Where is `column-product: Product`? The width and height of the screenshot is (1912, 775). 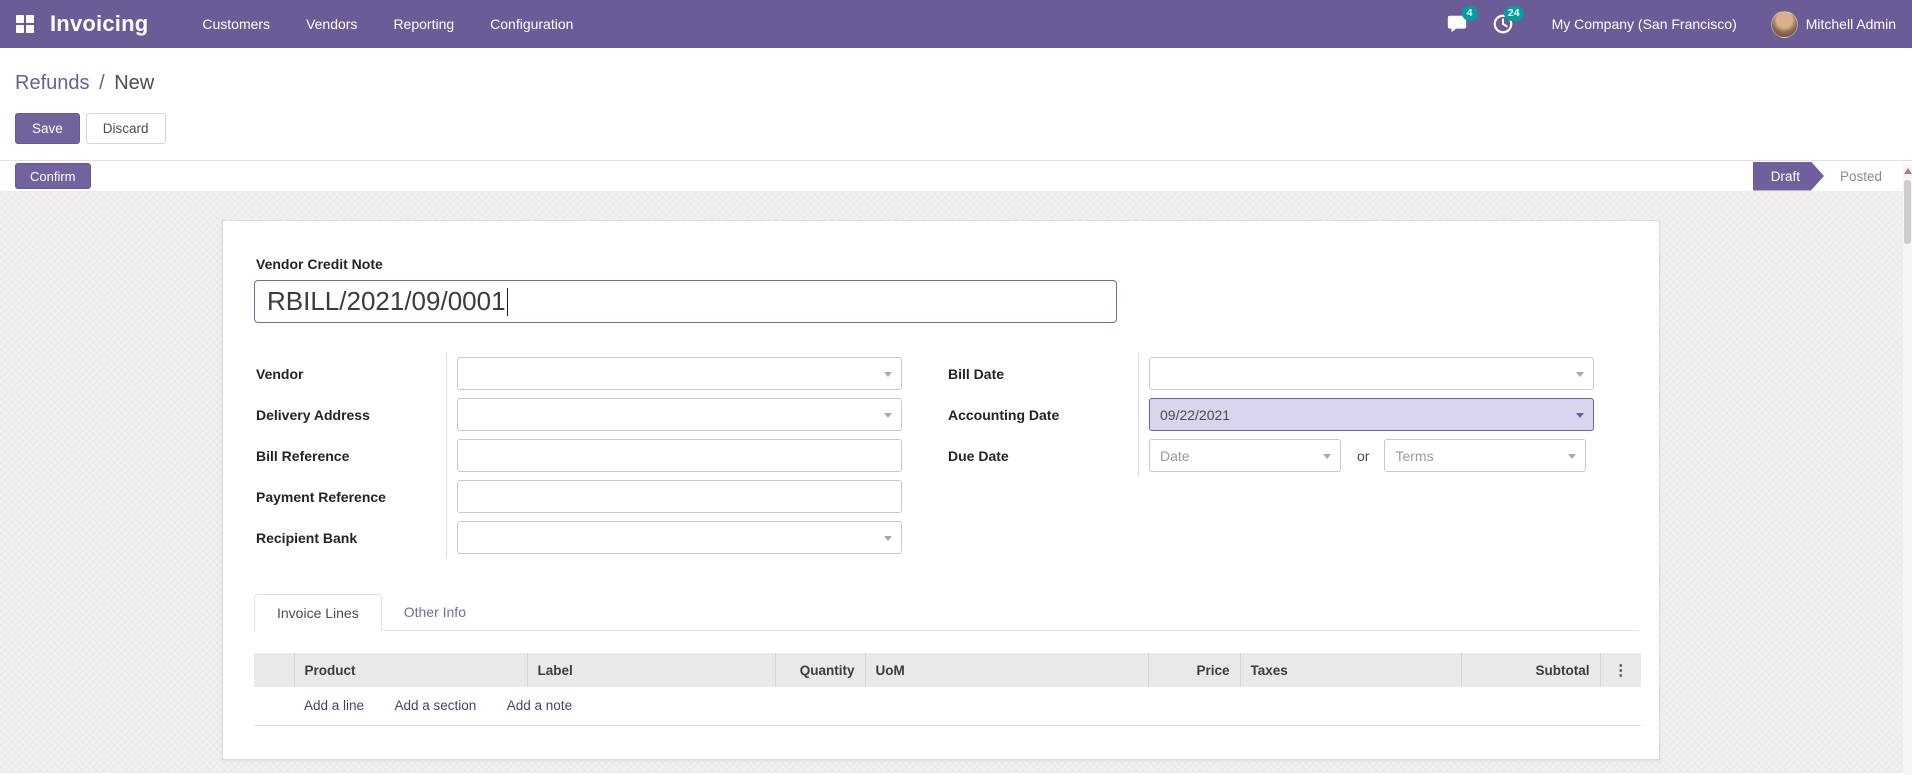
column-product: Product is located at coordinates (410, 670).